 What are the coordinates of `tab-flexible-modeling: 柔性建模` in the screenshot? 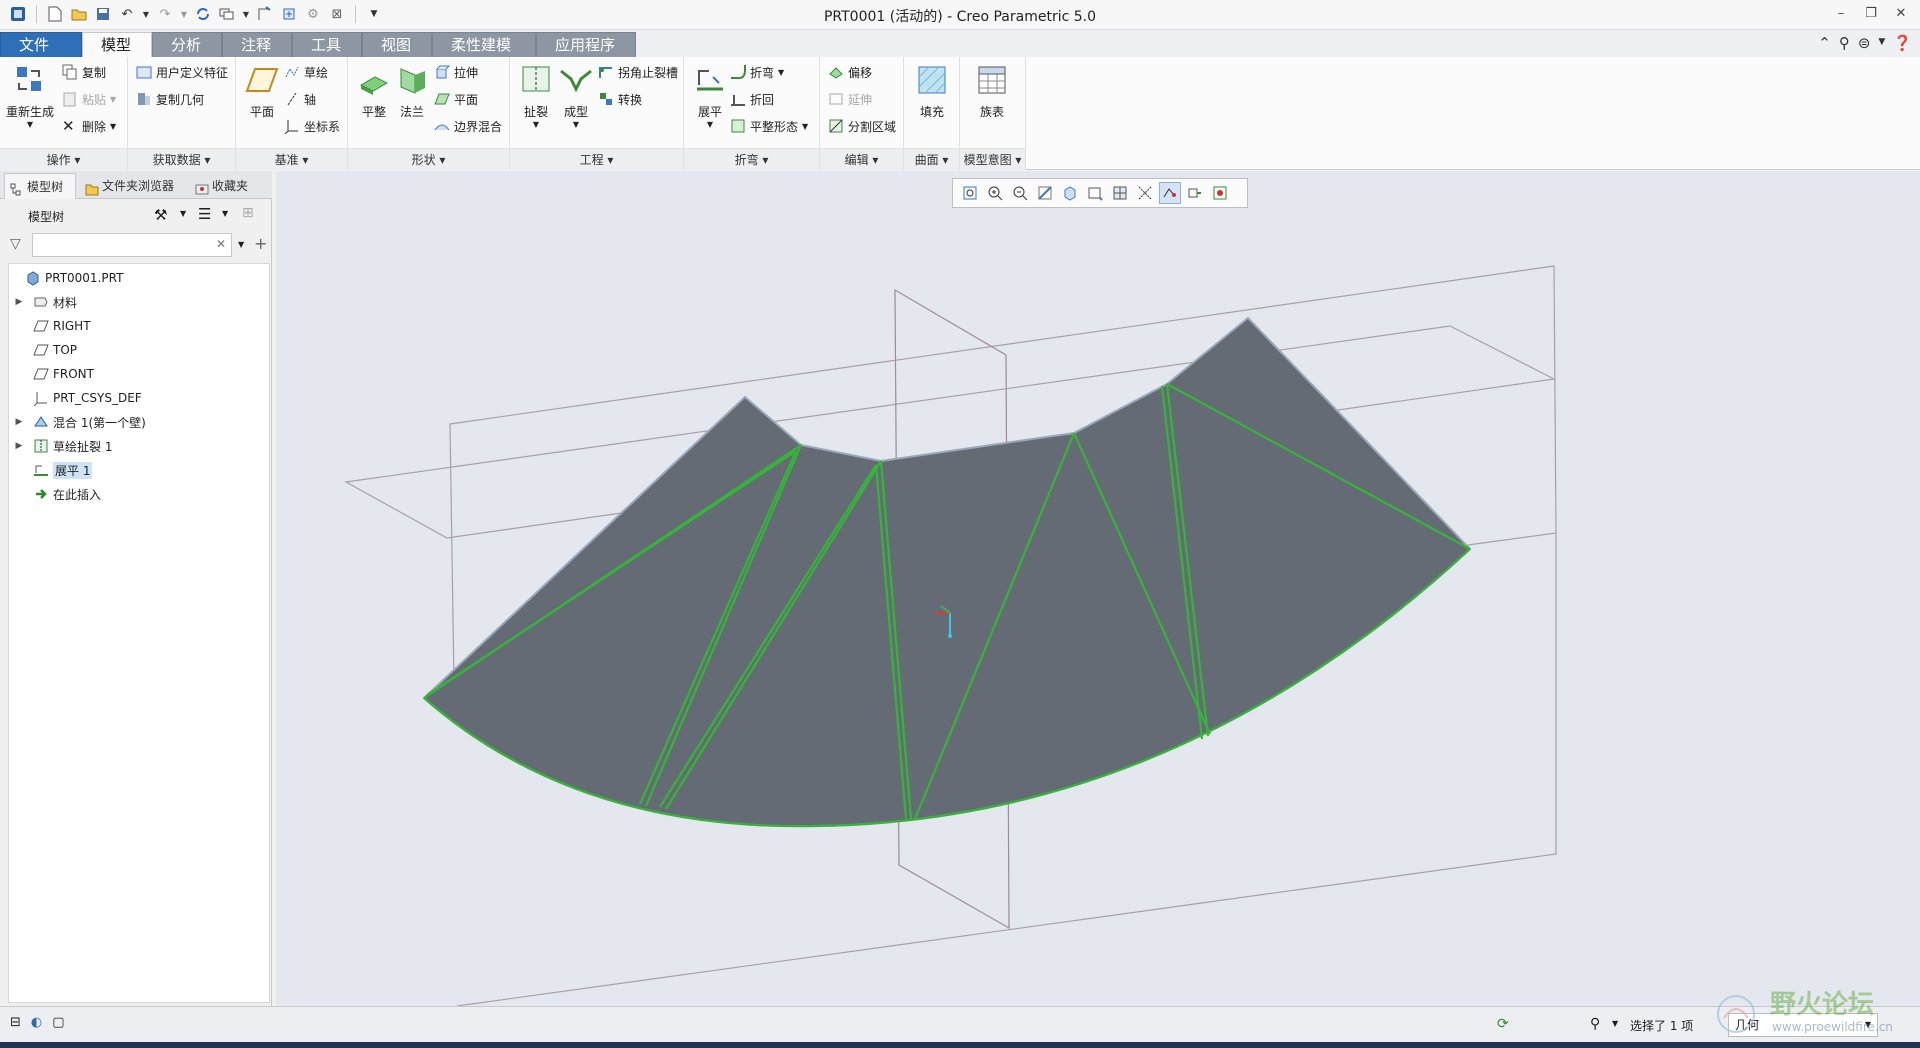 It's located at (484, 44).